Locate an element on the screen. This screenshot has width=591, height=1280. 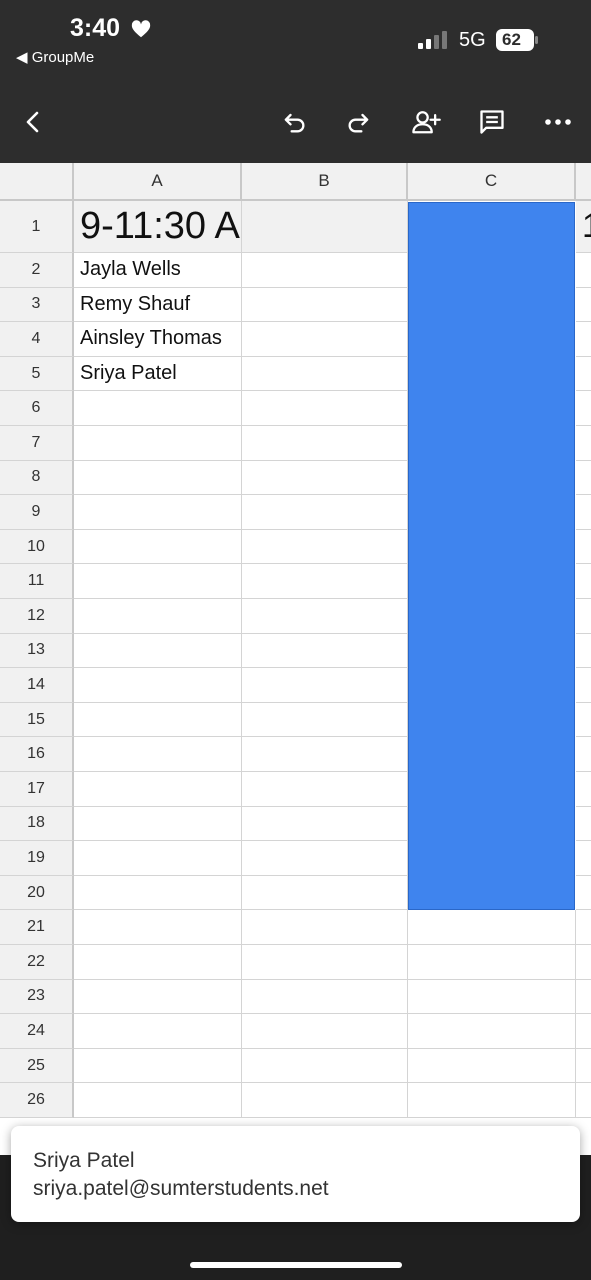
row-header: 20 is located at coordinates (37, 893).